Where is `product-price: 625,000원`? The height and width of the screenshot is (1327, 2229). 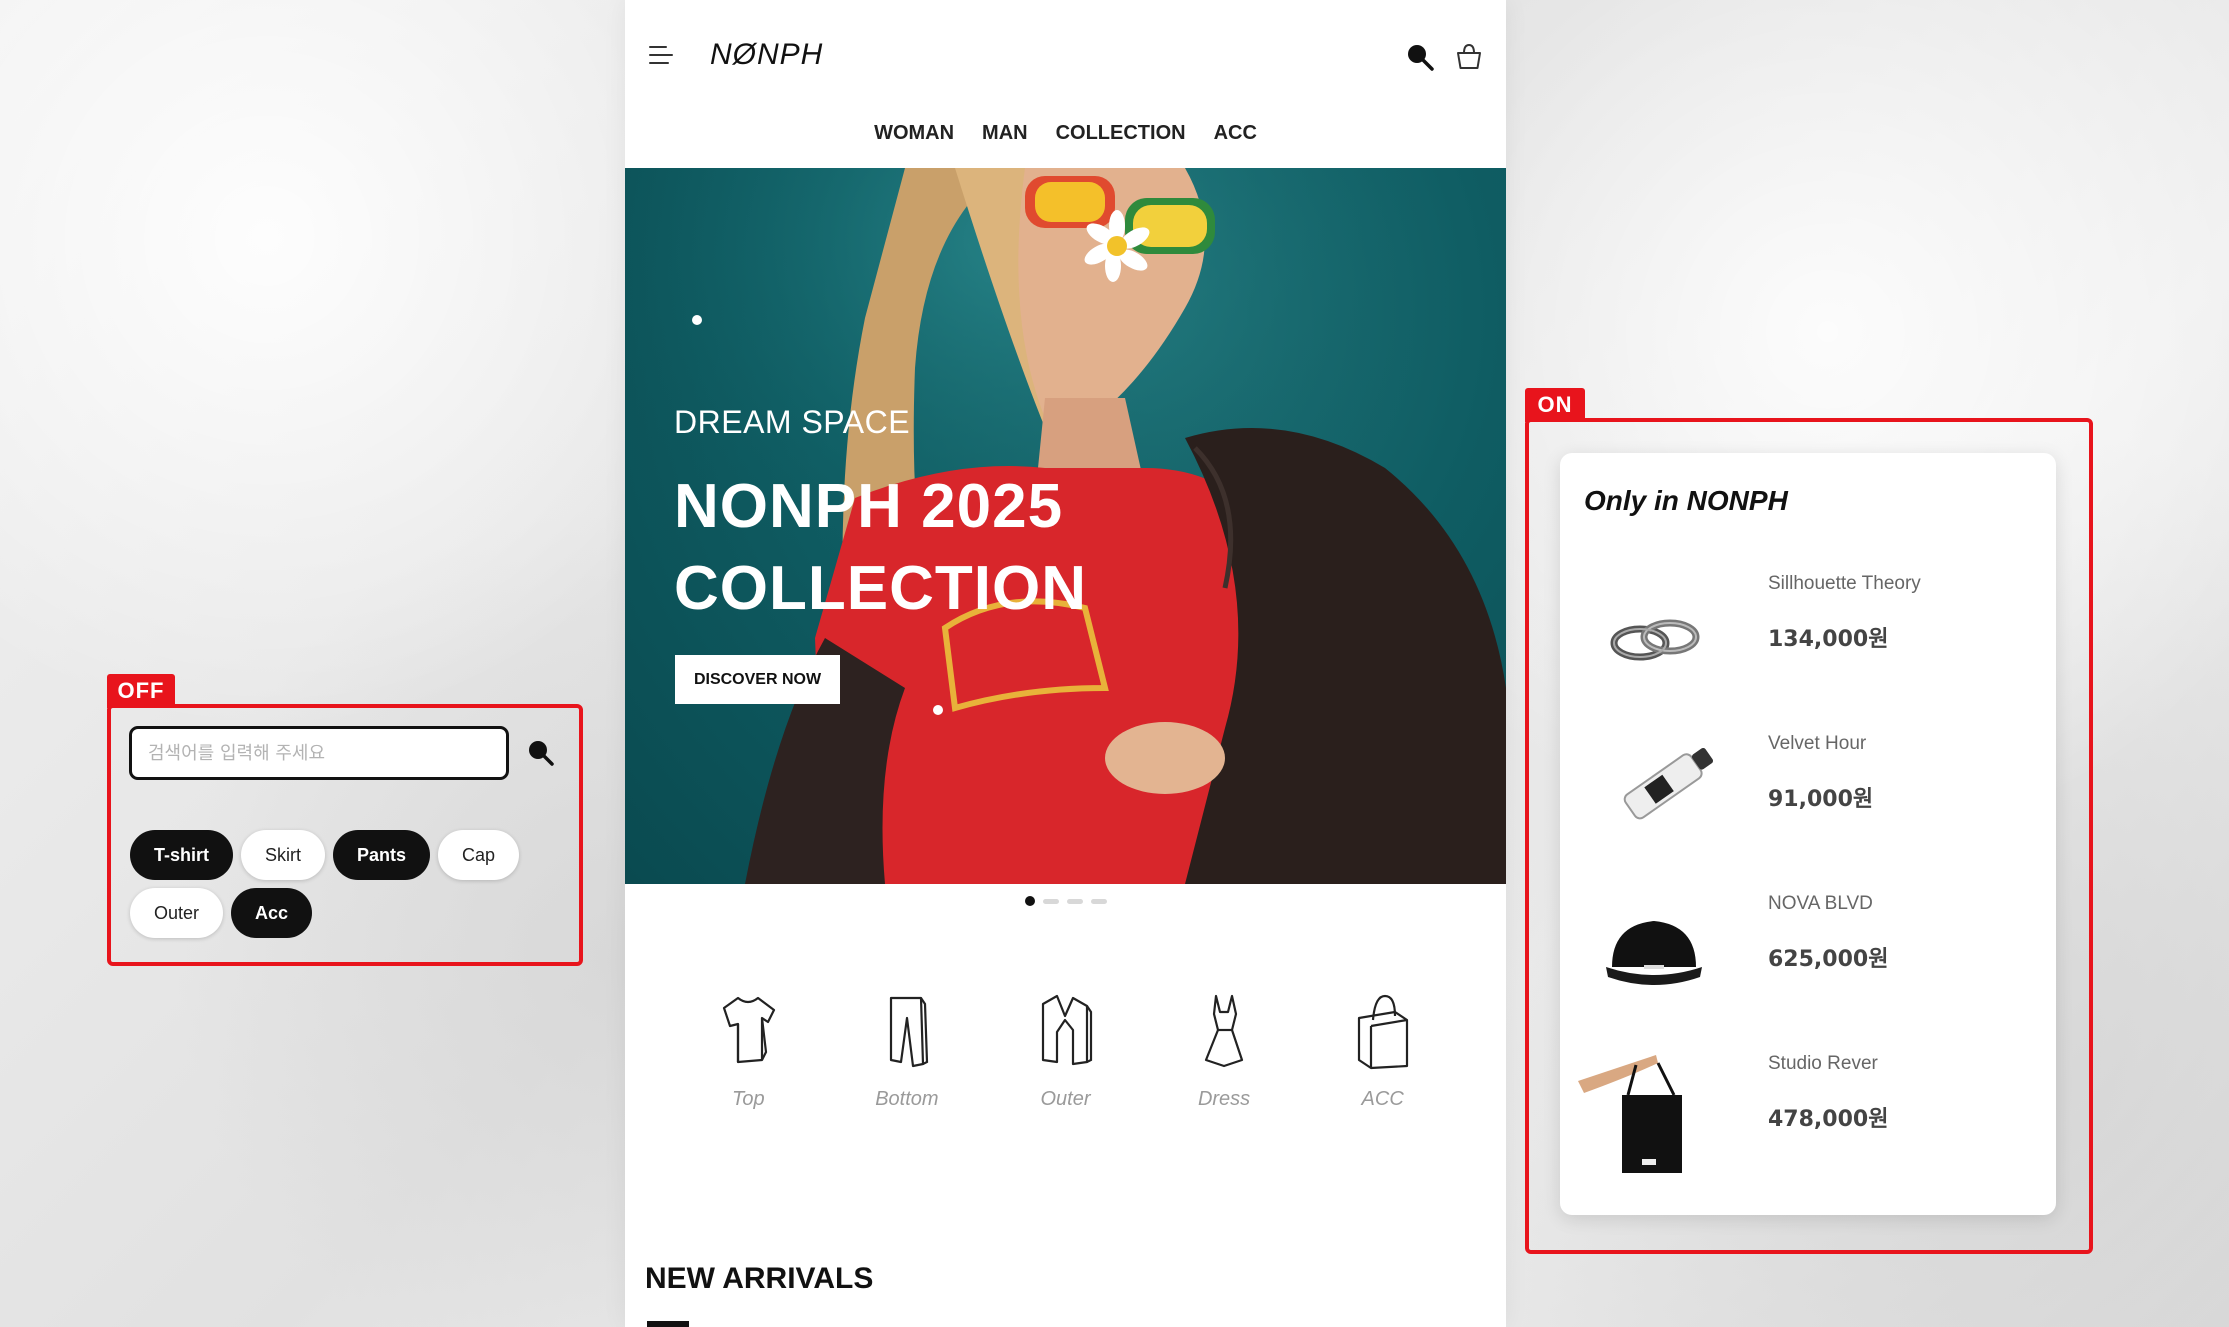
product-price: 625,000원 is located at coordinates (1828, 959).